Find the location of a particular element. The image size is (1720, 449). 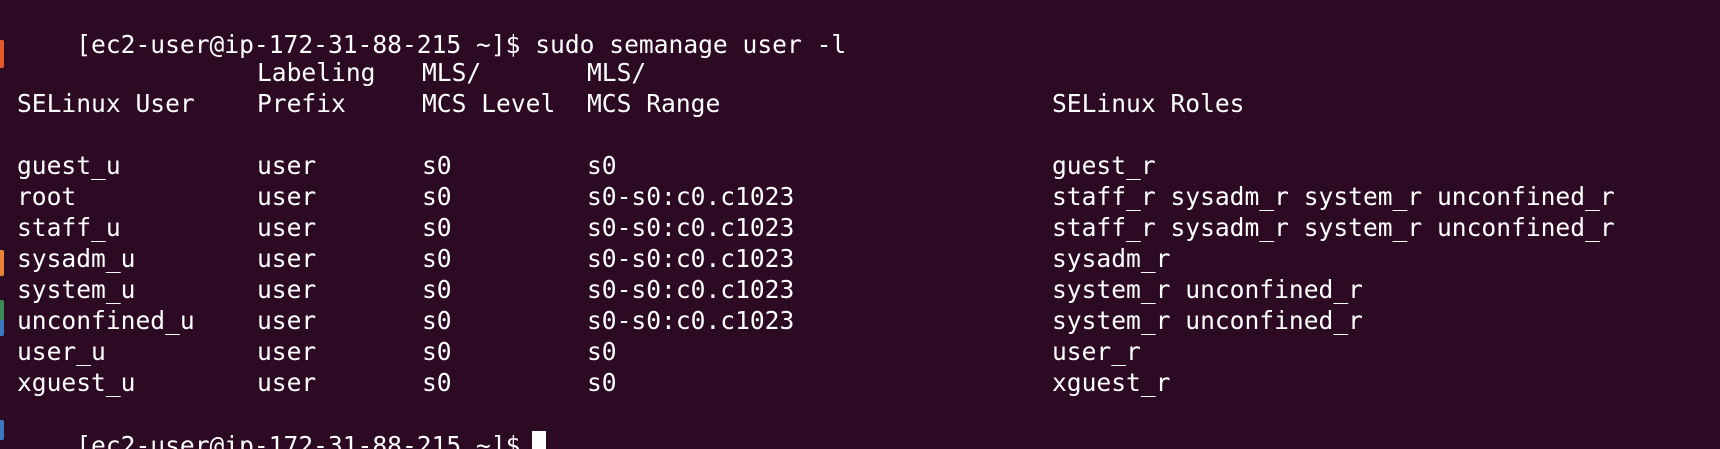

header-selinux-user: SELinux User is located at coordinates (106, 103).